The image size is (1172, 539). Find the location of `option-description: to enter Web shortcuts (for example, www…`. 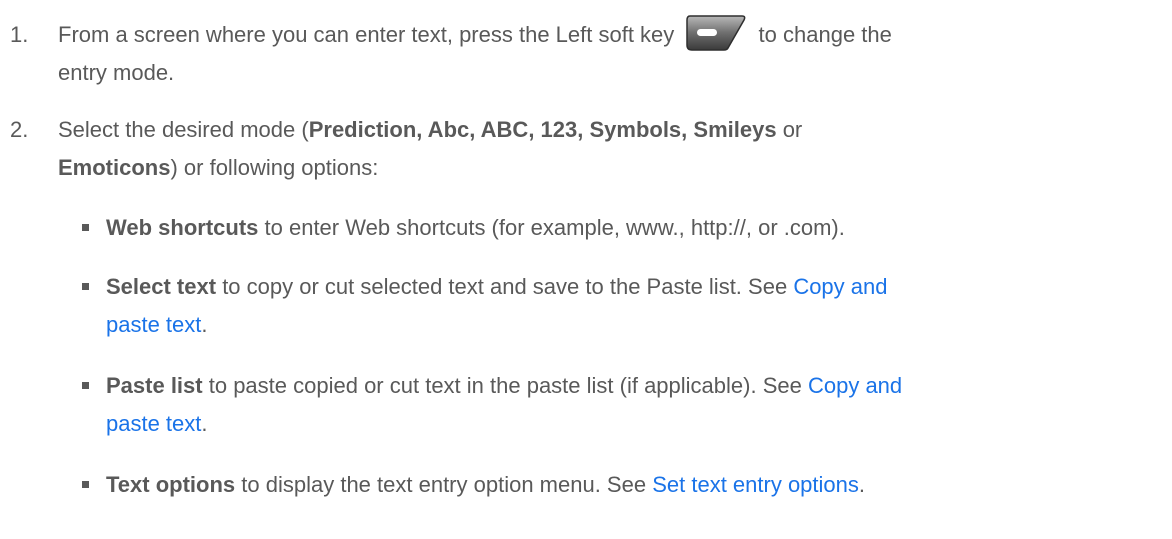

option-description: to enter Web shortcuts (for example, www… is located at coordinates (554, 227).